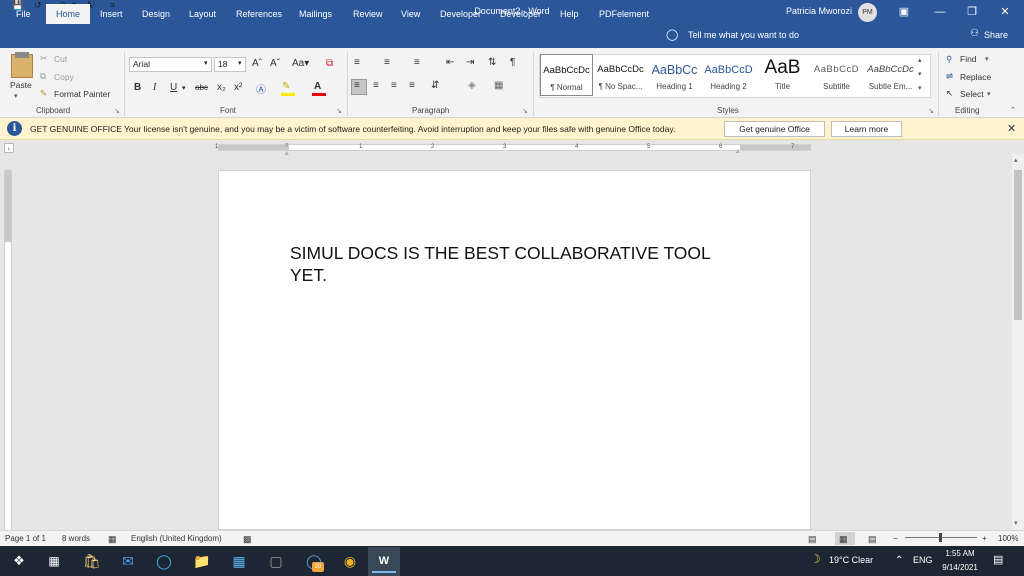  What do you see at coordinates (1016, 523) in the screenshot?
I see `scroll-down-icon: ▾` at bounding box center [1016, 523].